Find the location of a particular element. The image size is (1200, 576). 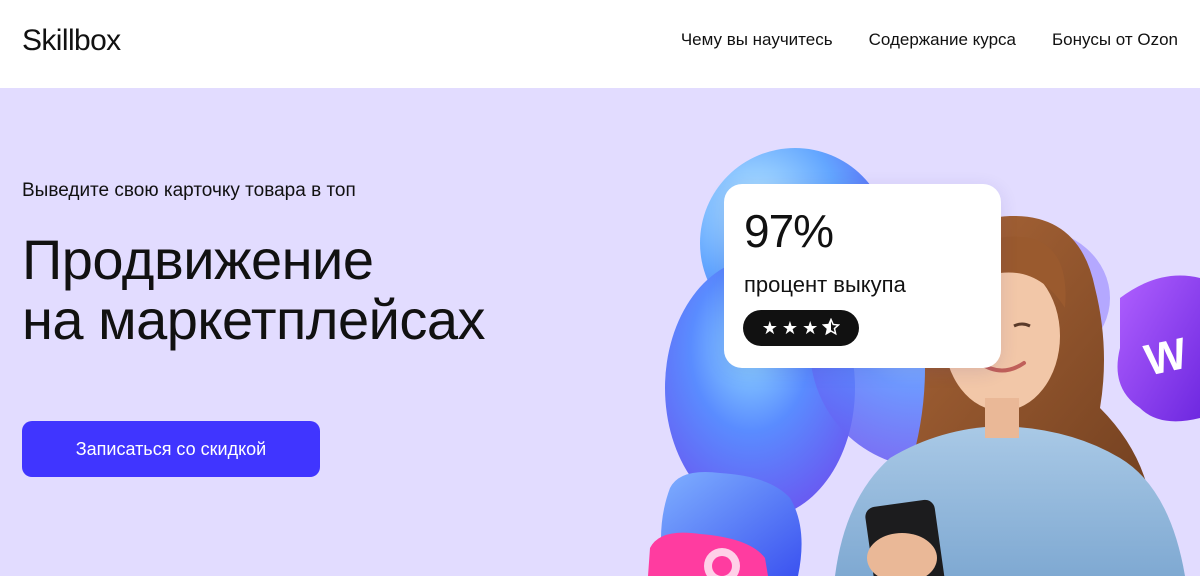

nav-item-learn: Чему вы научитесь is located at coordinates (757, 40).